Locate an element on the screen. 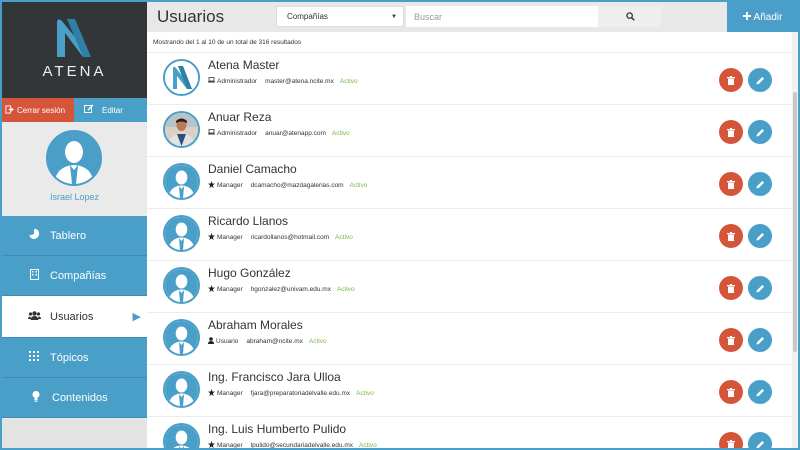 The image size is (800, 450). user-role: Manager is located at coordinates (225, 185).